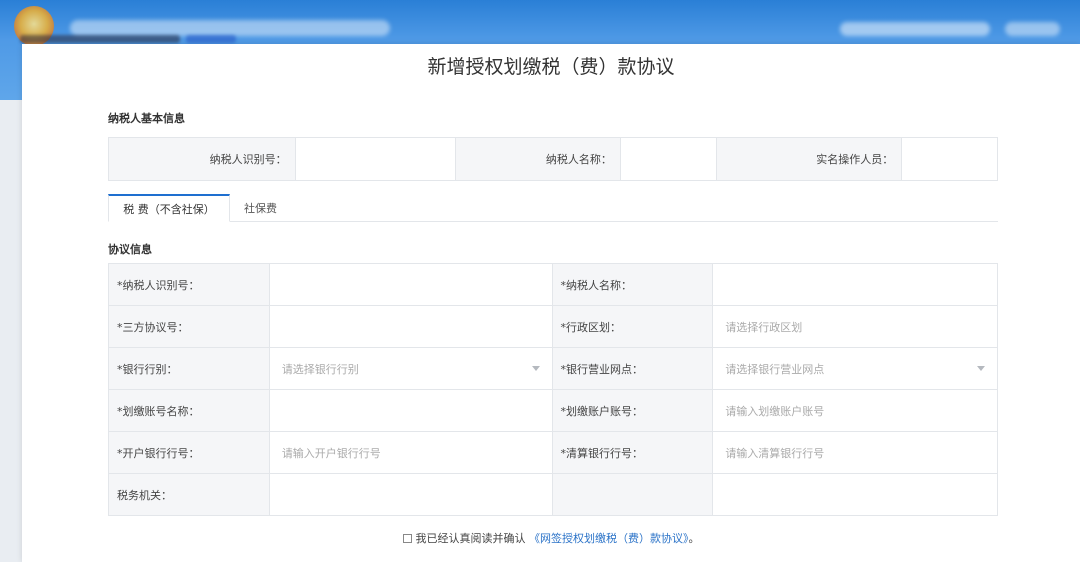 The width and height of the screenshot is (1080, 562). What do you see at coordinates (407, 538) in the screenshot?
I see `confirm-checkbox` at bounding box center [407, 538].